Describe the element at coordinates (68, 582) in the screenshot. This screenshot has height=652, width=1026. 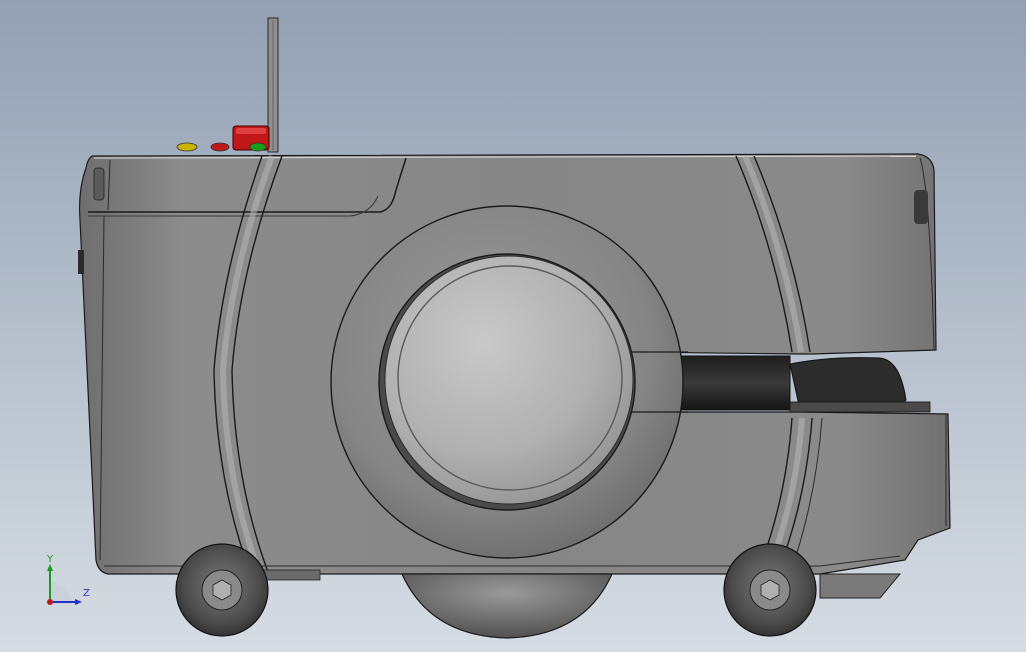
I see `coordinate-triad: Y Z` at that location.